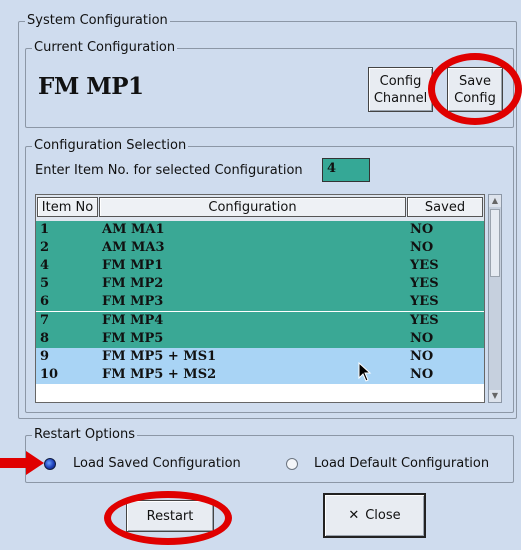 This screenshot has width=522, height=550. What do you see at coordinates (133, 229) in the screenshot?
I see `row-configuration: AM MA1` at bounding box center [133, 229].